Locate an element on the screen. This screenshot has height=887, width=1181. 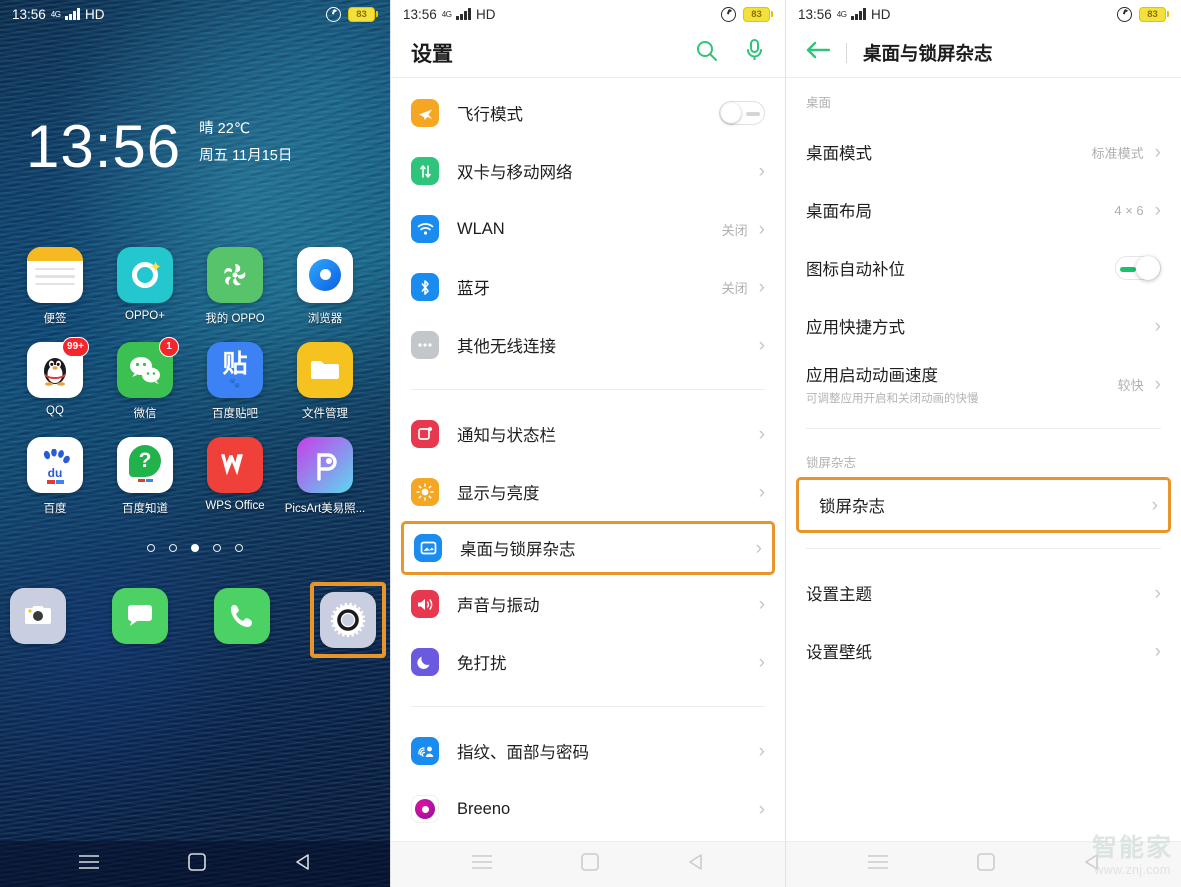
detail-row-desktop-layout: 桌面布局 4 × 6 › is located at coordinates (983, 210).